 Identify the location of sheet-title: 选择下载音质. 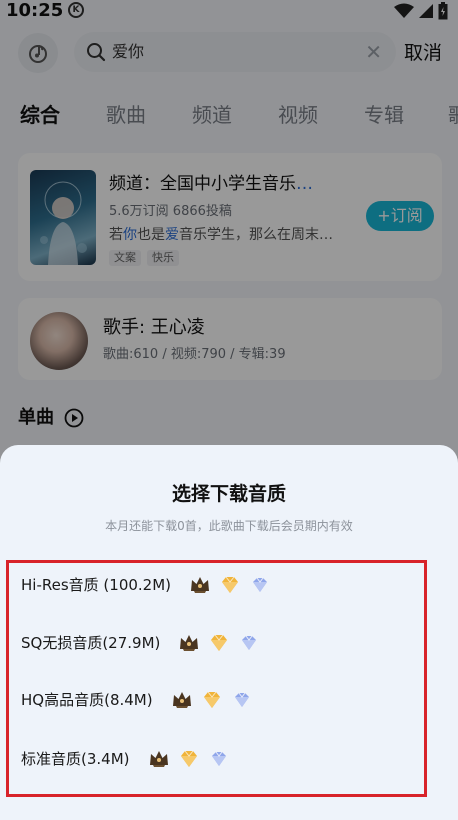
(228, 494).